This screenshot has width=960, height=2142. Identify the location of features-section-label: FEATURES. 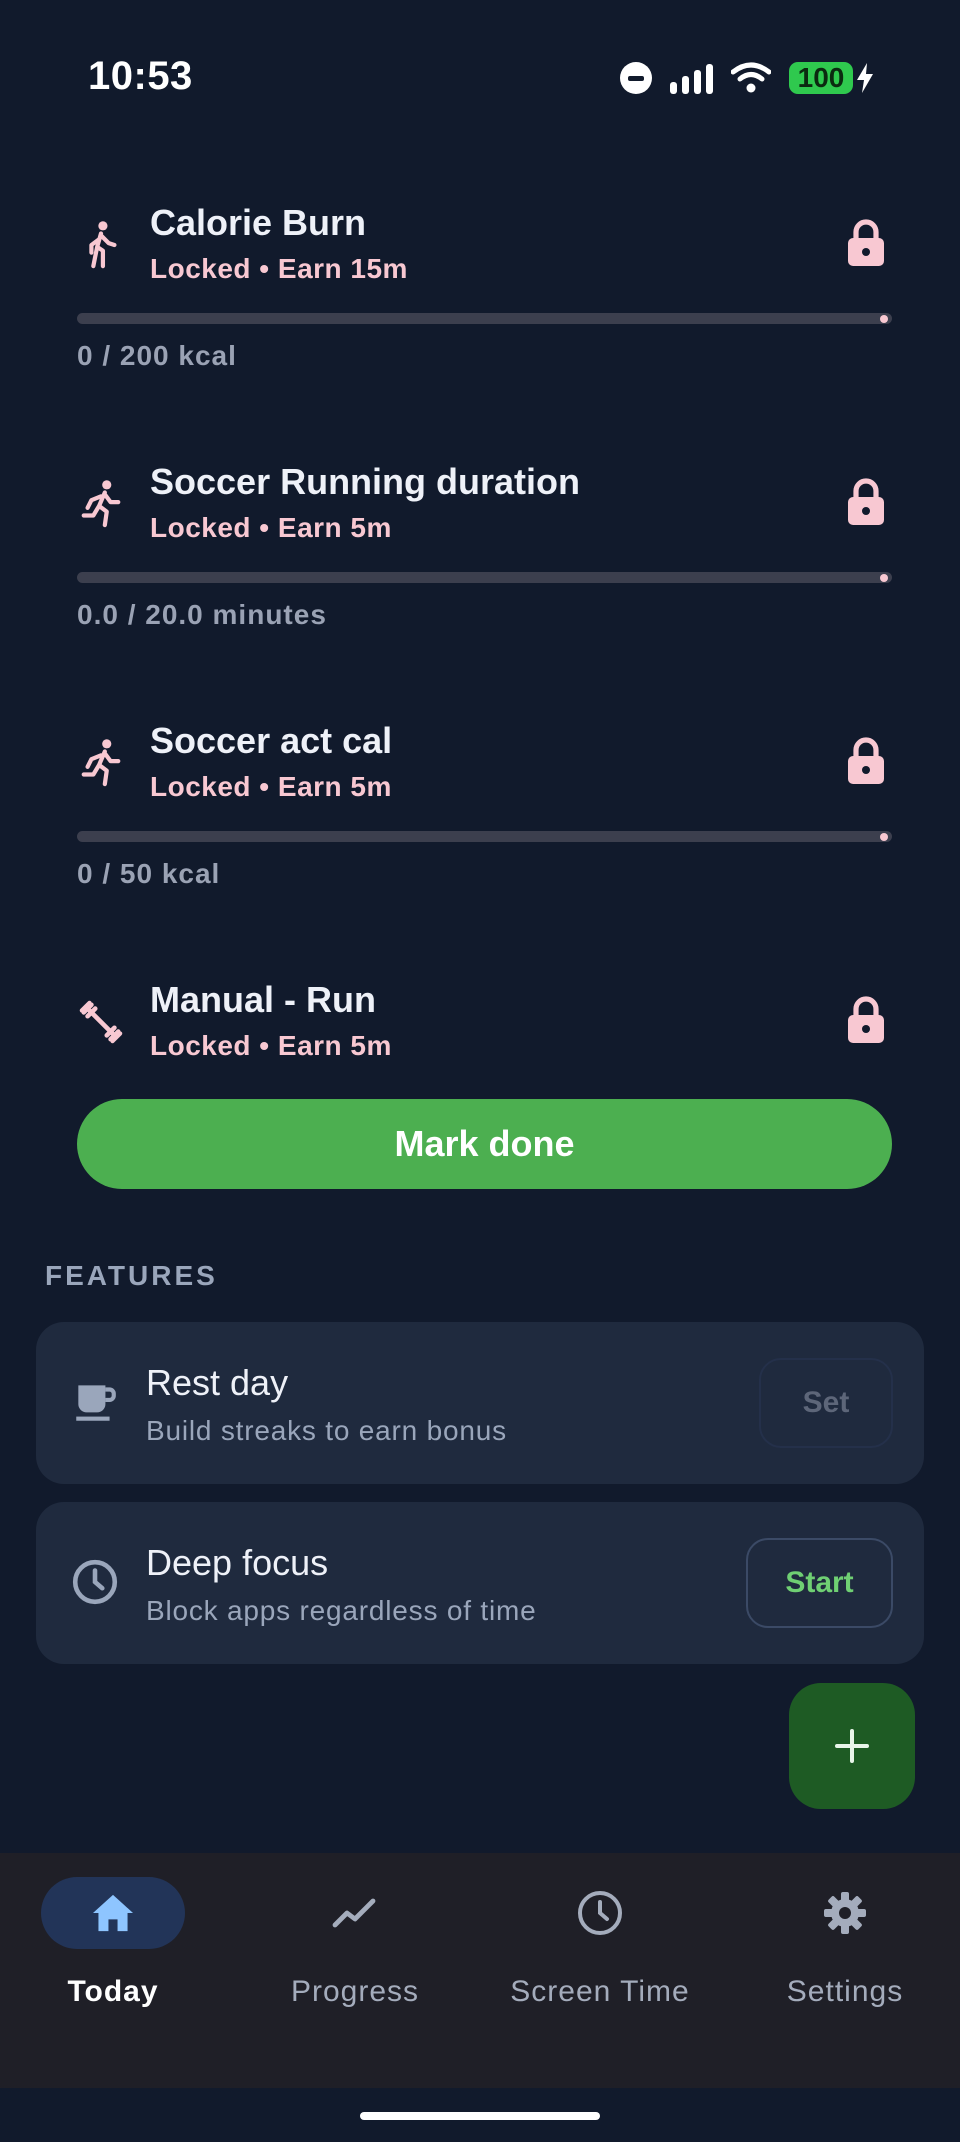
(131, 1275).